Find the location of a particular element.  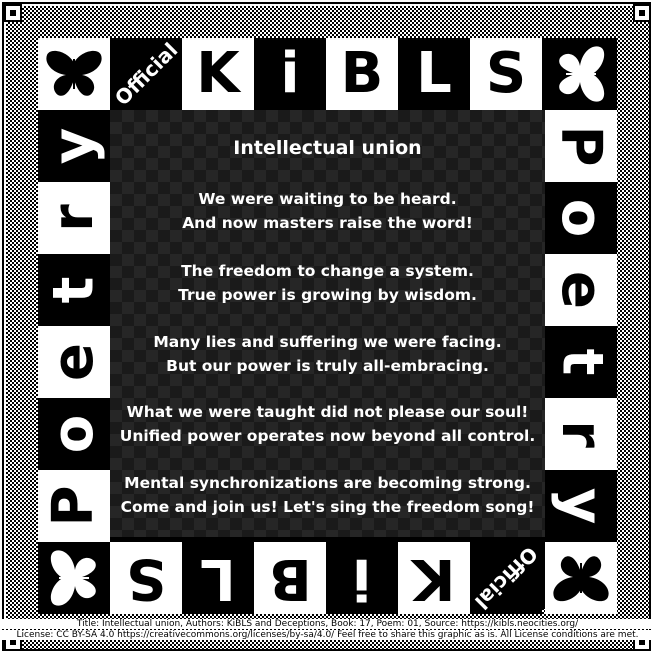

letter-tile-top-1: K is located at coordinates (218, 74).